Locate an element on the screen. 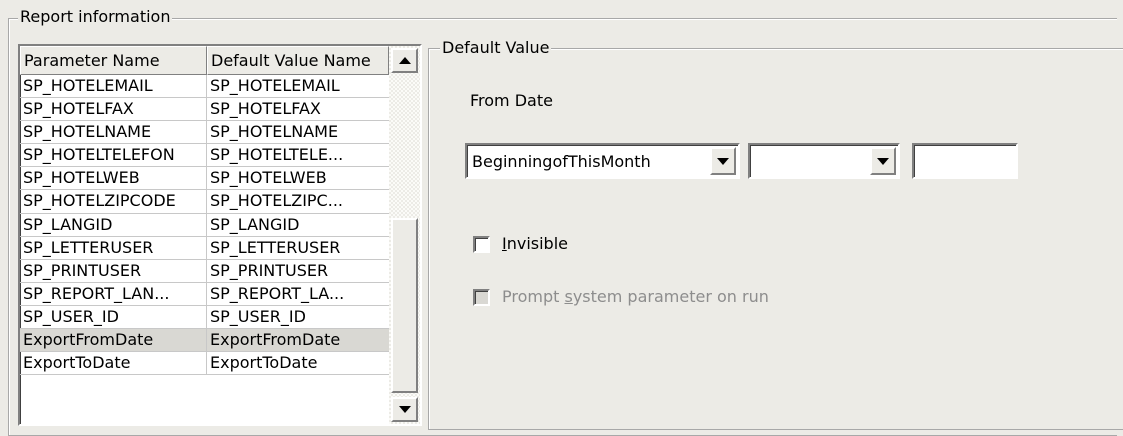 This screenshot has width=1123, height=436. table-row: SP_HOTELFAX SP_HOTELFAX is located at coordinates (204, 110).